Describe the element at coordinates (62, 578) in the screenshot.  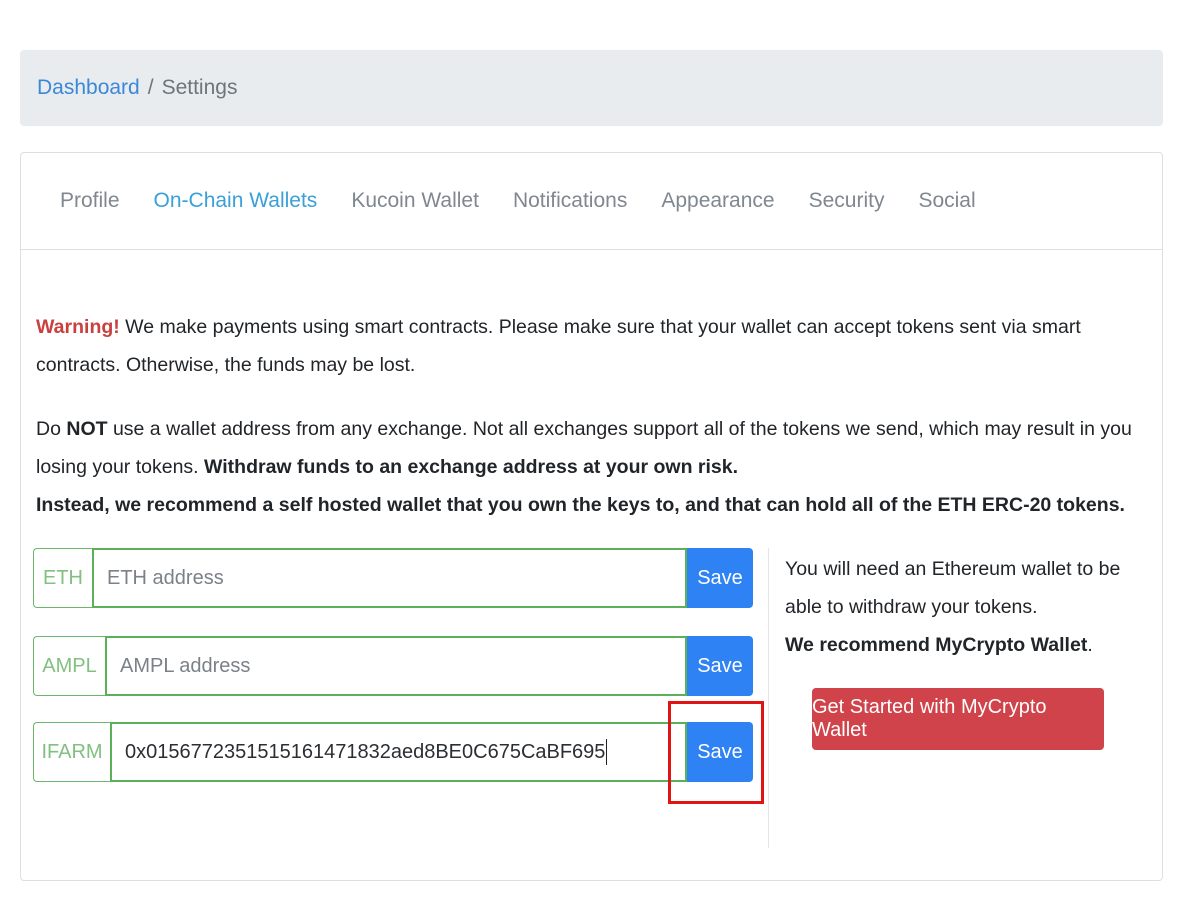
I see `eth-prefix: ETH` at that location.